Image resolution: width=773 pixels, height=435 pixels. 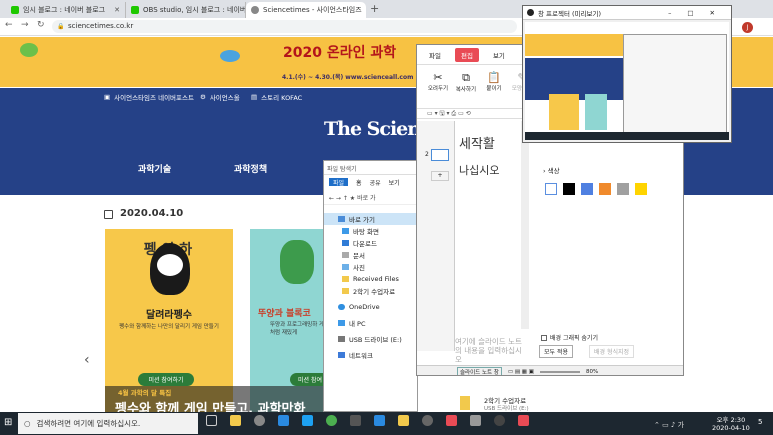 What do you see at coordinates (435, 55) in the screenshot?
I see `menu-file: 파일` at bounding box center [435, 55].